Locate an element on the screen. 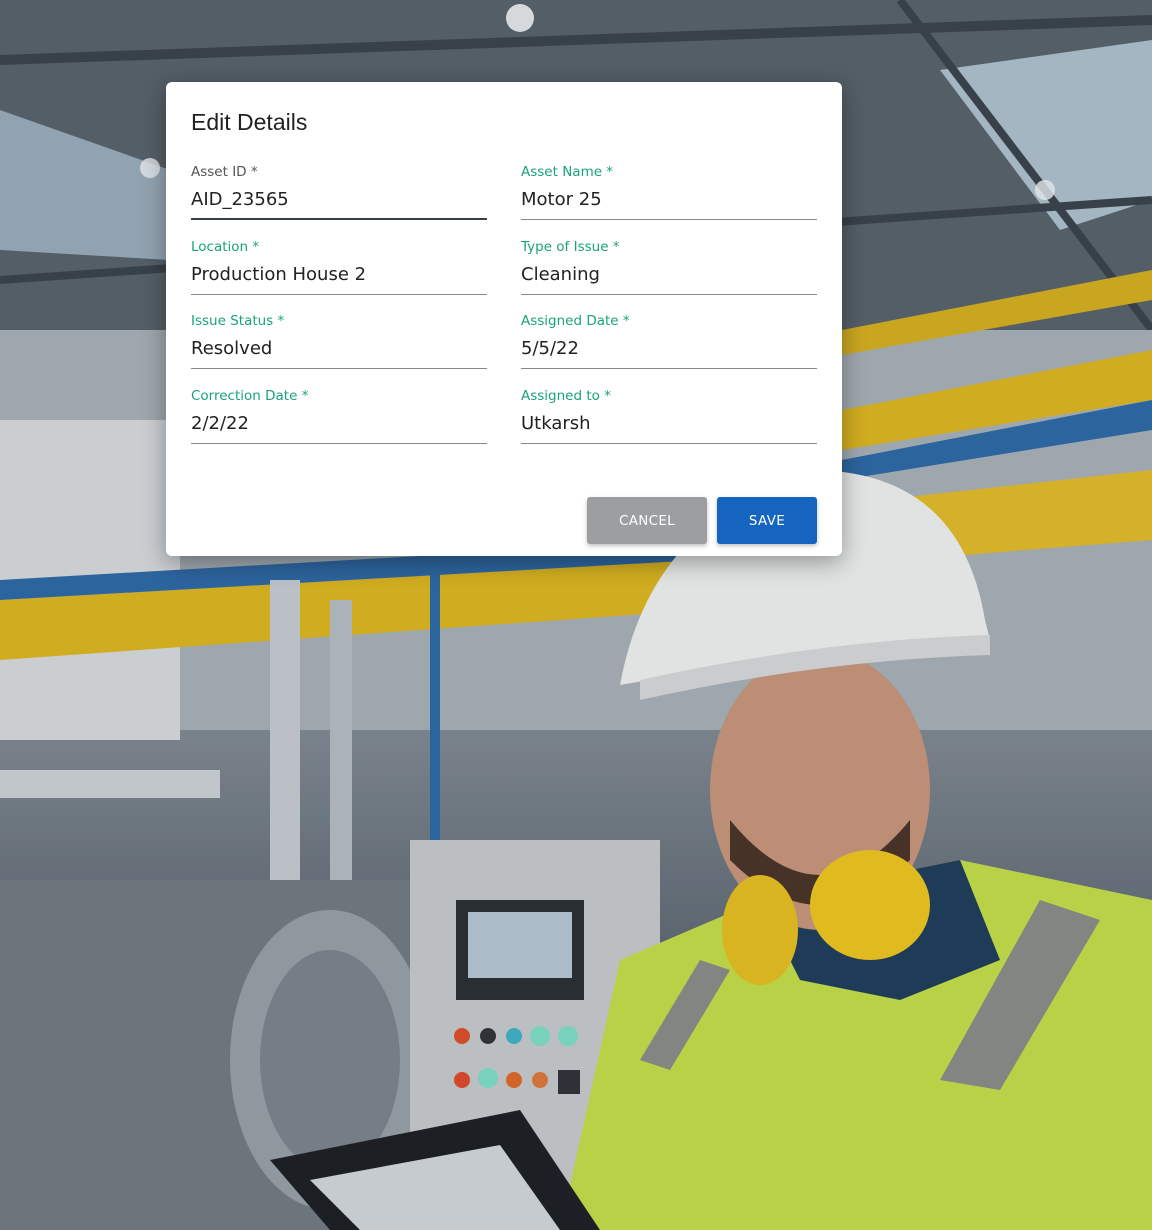  location-label: Location * is located at coordinates (225, 247).